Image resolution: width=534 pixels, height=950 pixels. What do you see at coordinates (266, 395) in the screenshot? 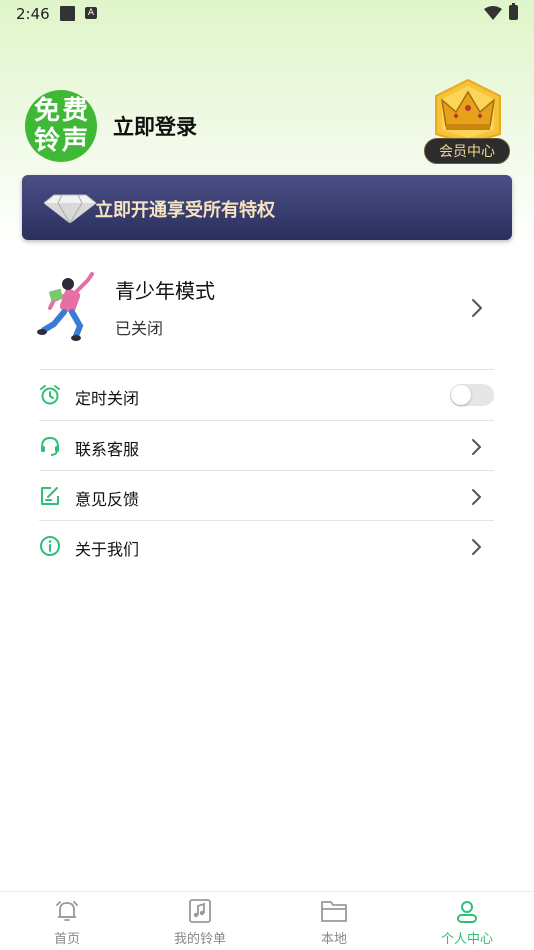
I see `menu-item-timer-off: 定时关闭` at bounding box center [266, 395].